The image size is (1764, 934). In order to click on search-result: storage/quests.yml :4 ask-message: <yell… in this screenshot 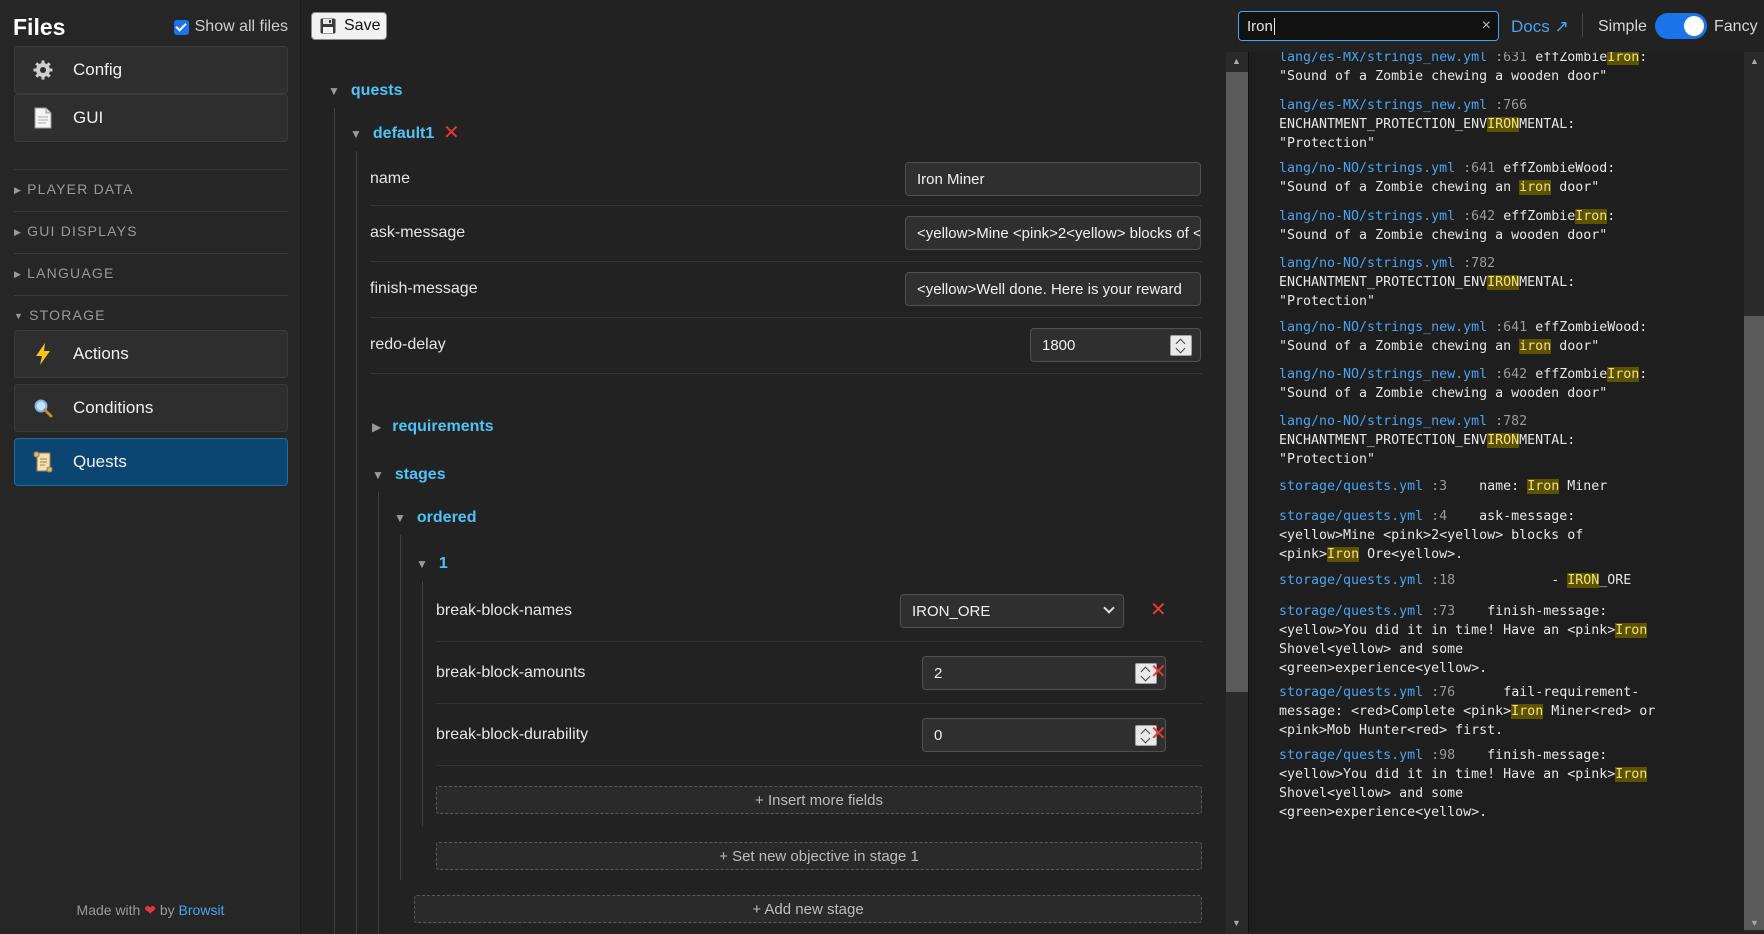, I will do `click(1503, 535)`.